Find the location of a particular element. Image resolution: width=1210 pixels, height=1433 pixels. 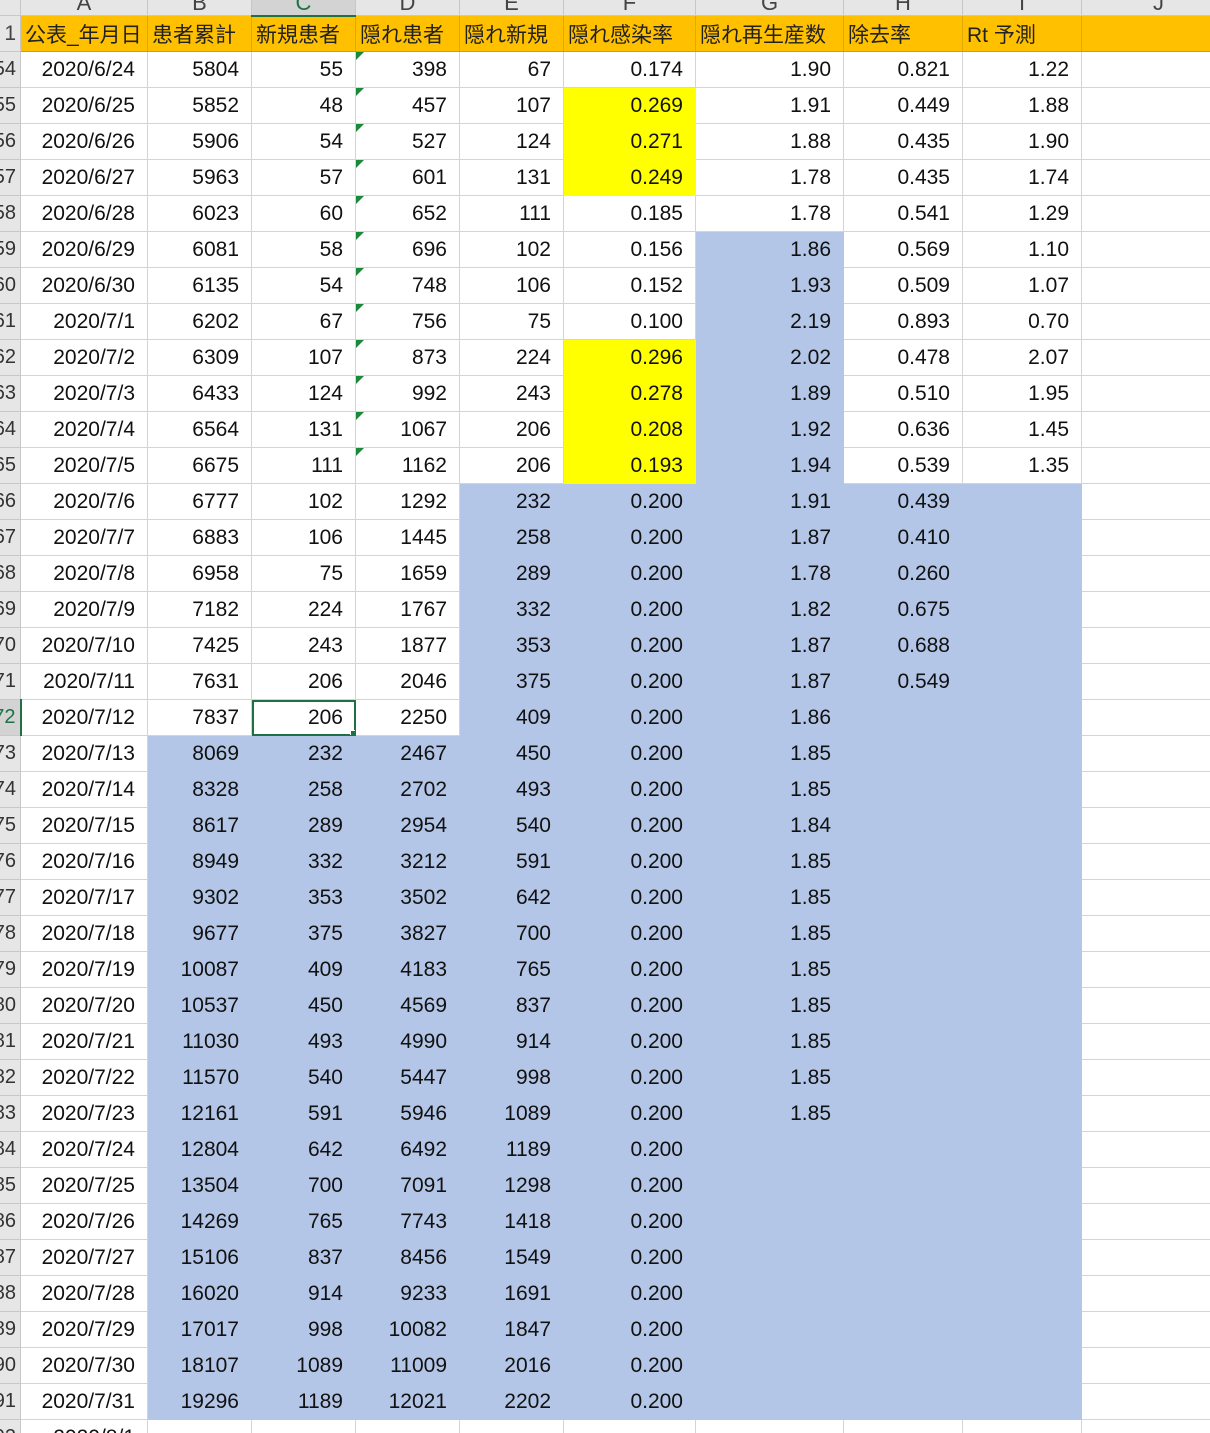

row-number: 54 is located at coordinates (10, 69).